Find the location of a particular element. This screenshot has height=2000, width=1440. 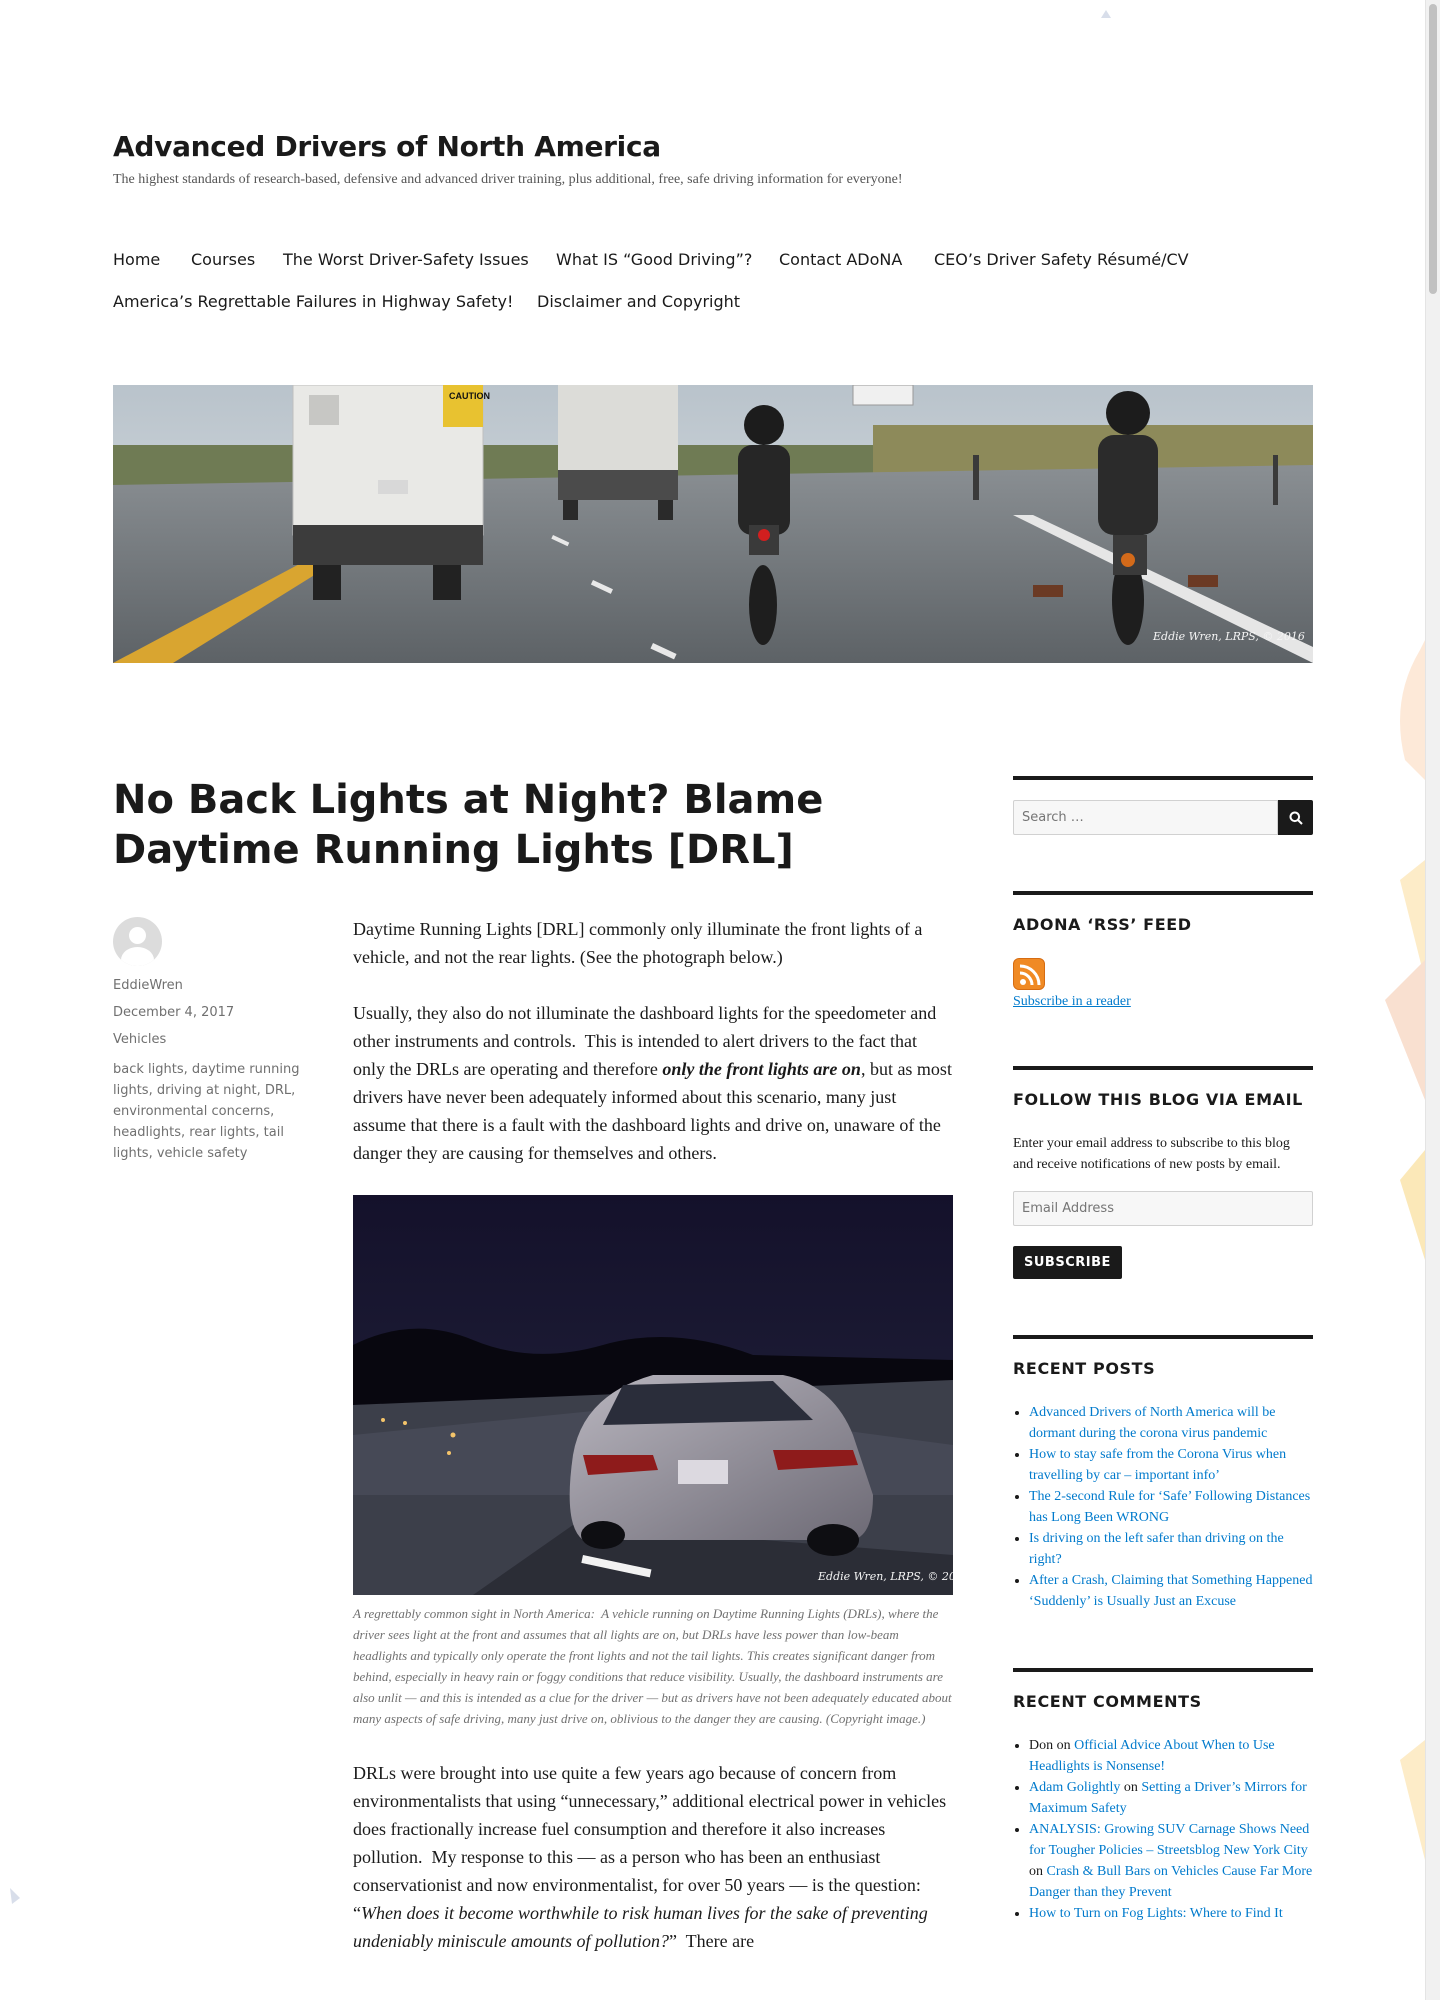

recent-posts-title: RECENT POSTS is located at coordinates (1084, 1368).